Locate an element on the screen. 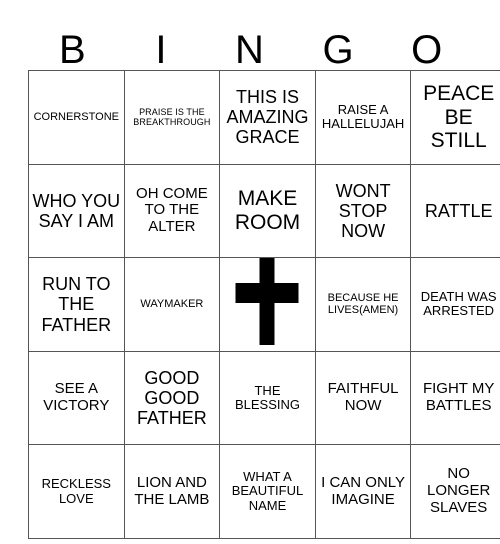 This screenshot has height=544, width=500. bingo-cell: DEATH WAS ARRESTED is located at coordinates (455, 304).